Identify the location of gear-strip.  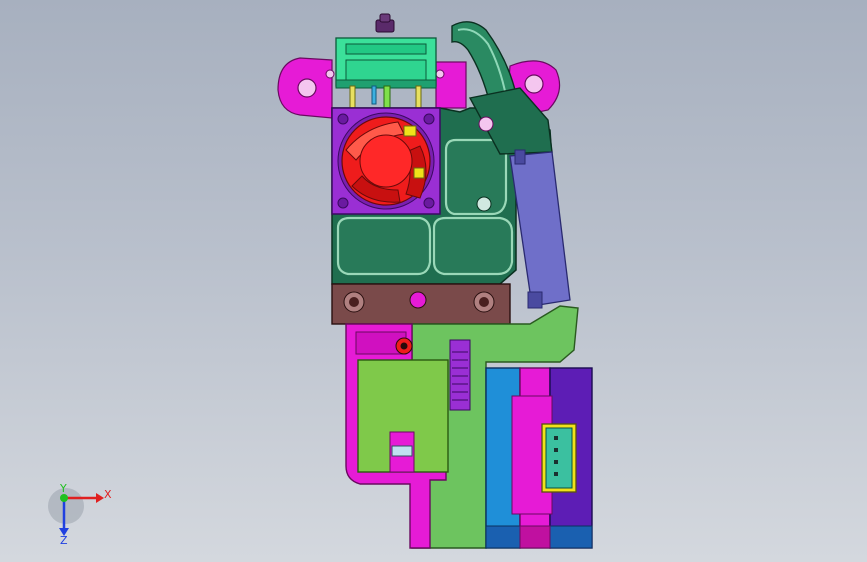
(460, 375).